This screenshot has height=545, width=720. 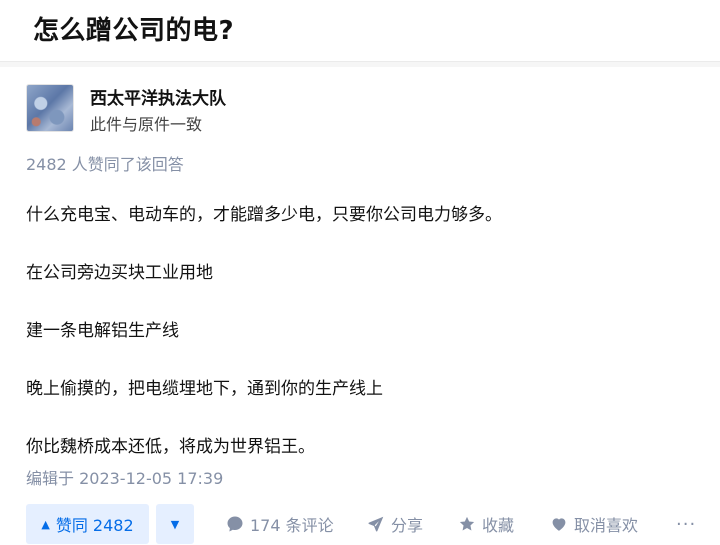 What do you see at coordinates (158, 96) in the screenshot?
I see `author-name: 西太平洋执法大队` at bounding box center [158, 96].